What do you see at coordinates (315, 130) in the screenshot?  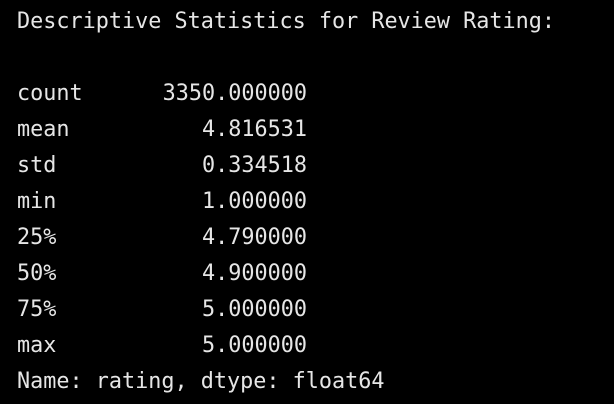 I see `stat-row-mean: mean 4.816531` at bounding box center [315, 130].